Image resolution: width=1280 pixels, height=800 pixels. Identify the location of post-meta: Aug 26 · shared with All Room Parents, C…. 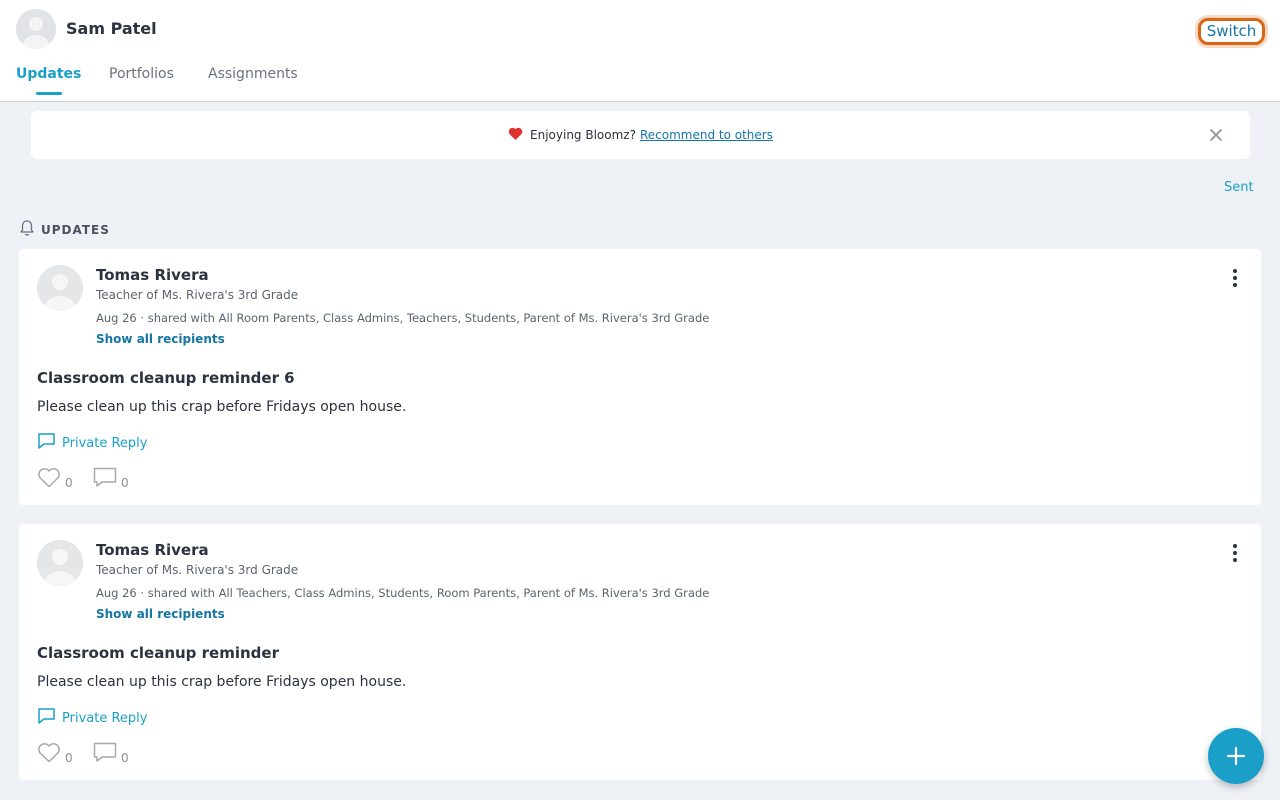
(403, 318).